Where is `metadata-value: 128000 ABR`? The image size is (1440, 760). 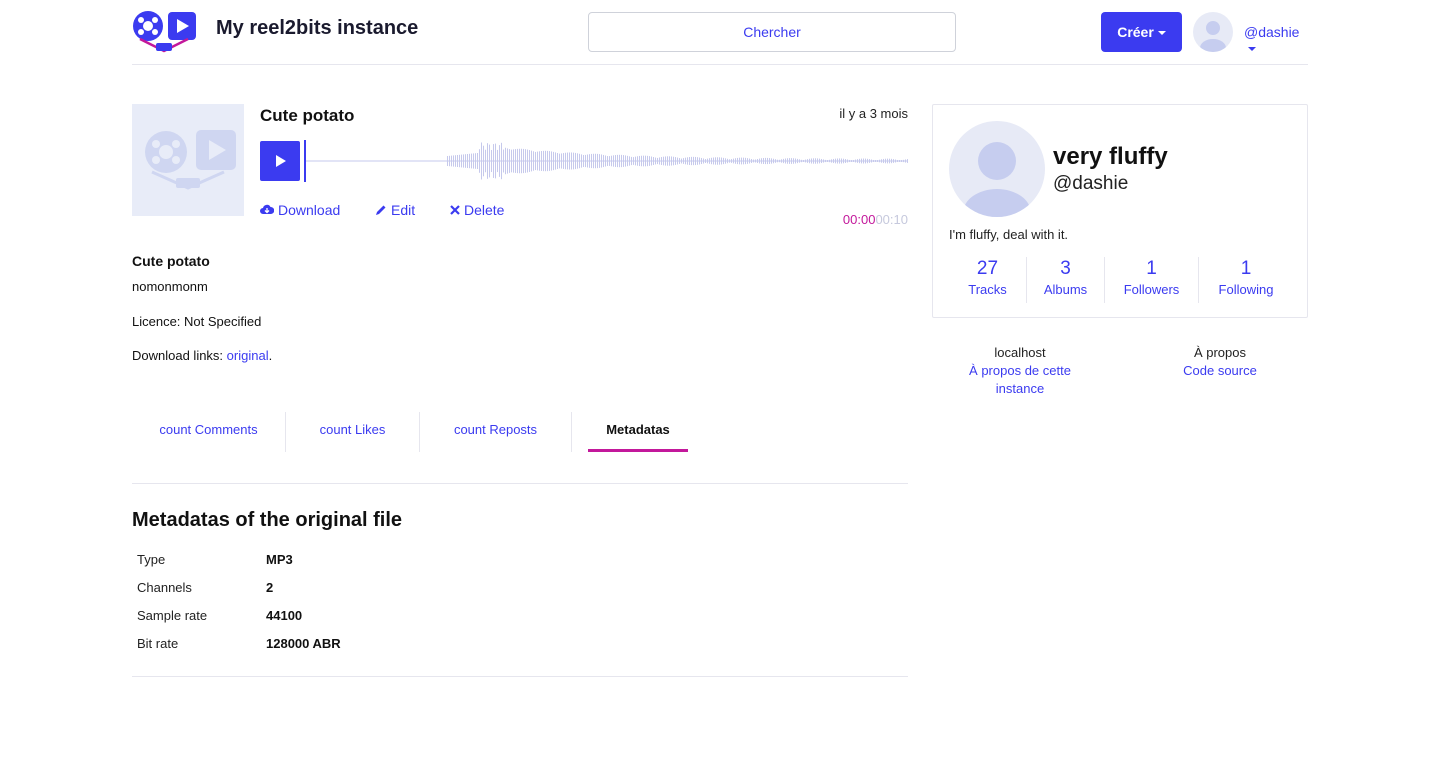
metadata-value: 128000 ABR is located at coordinates (303, 643).